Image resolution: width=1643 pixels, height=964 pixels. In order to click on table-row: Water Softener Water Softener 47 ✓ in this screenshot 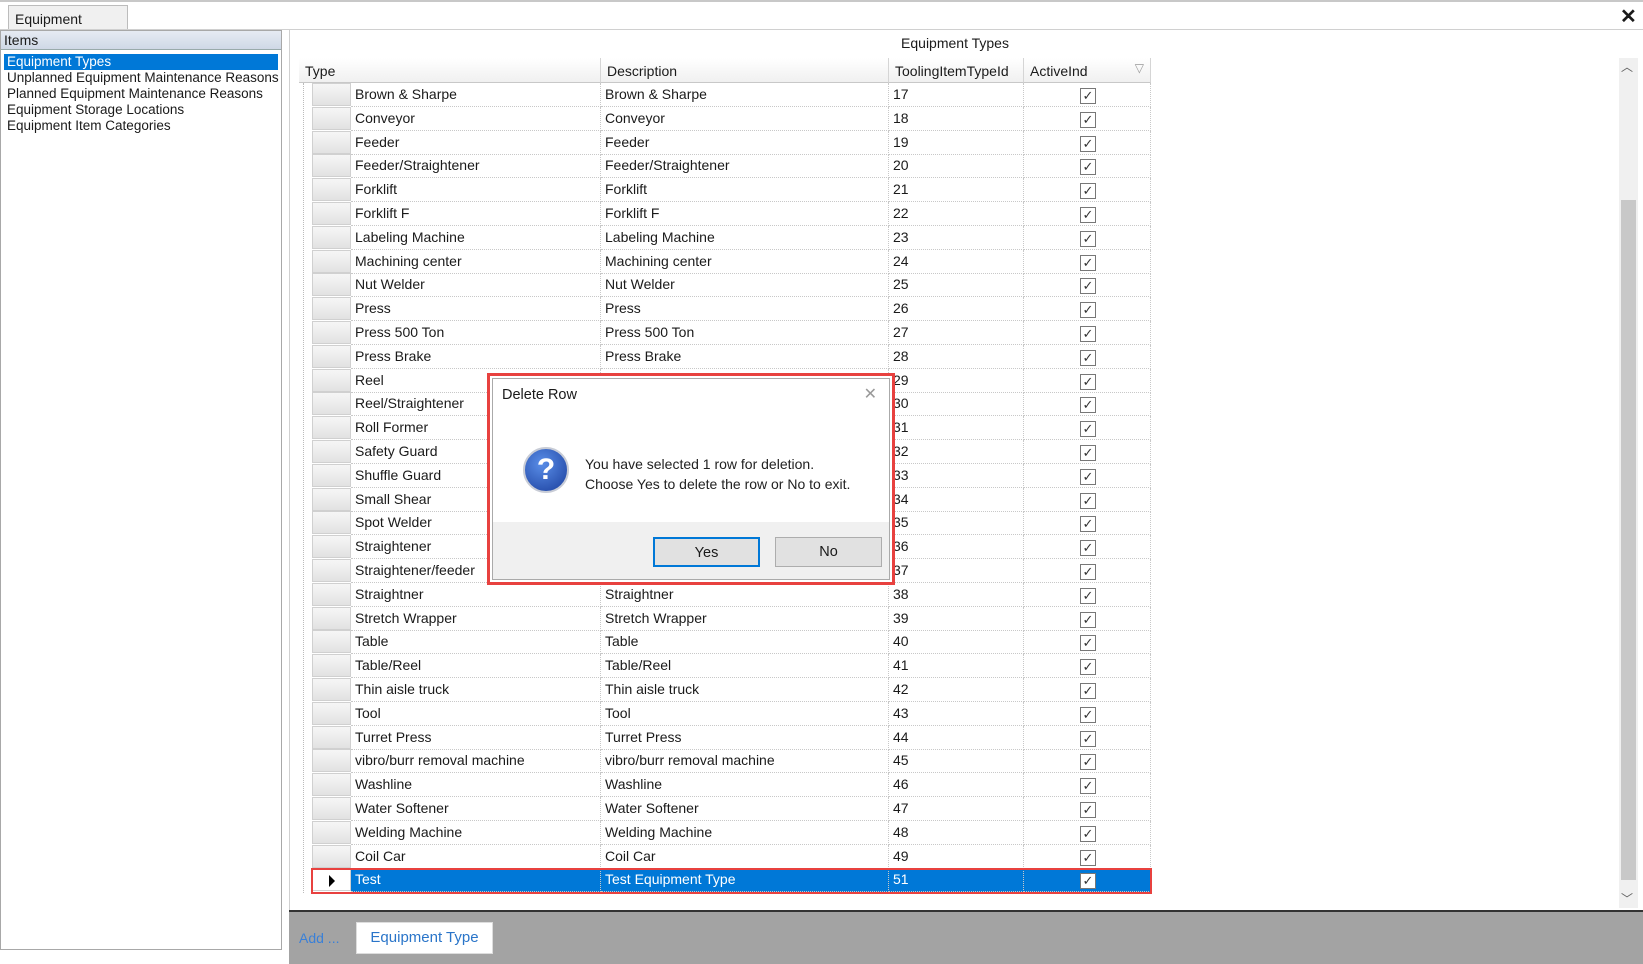, I will do `click(731, 809)`.